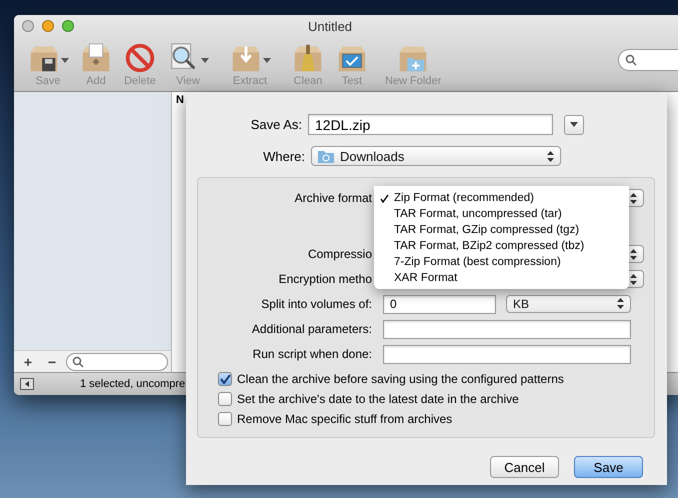  Describe the element at coordinates (48, 26) in the screenshot. I see `minimize-window-icon` at that location.